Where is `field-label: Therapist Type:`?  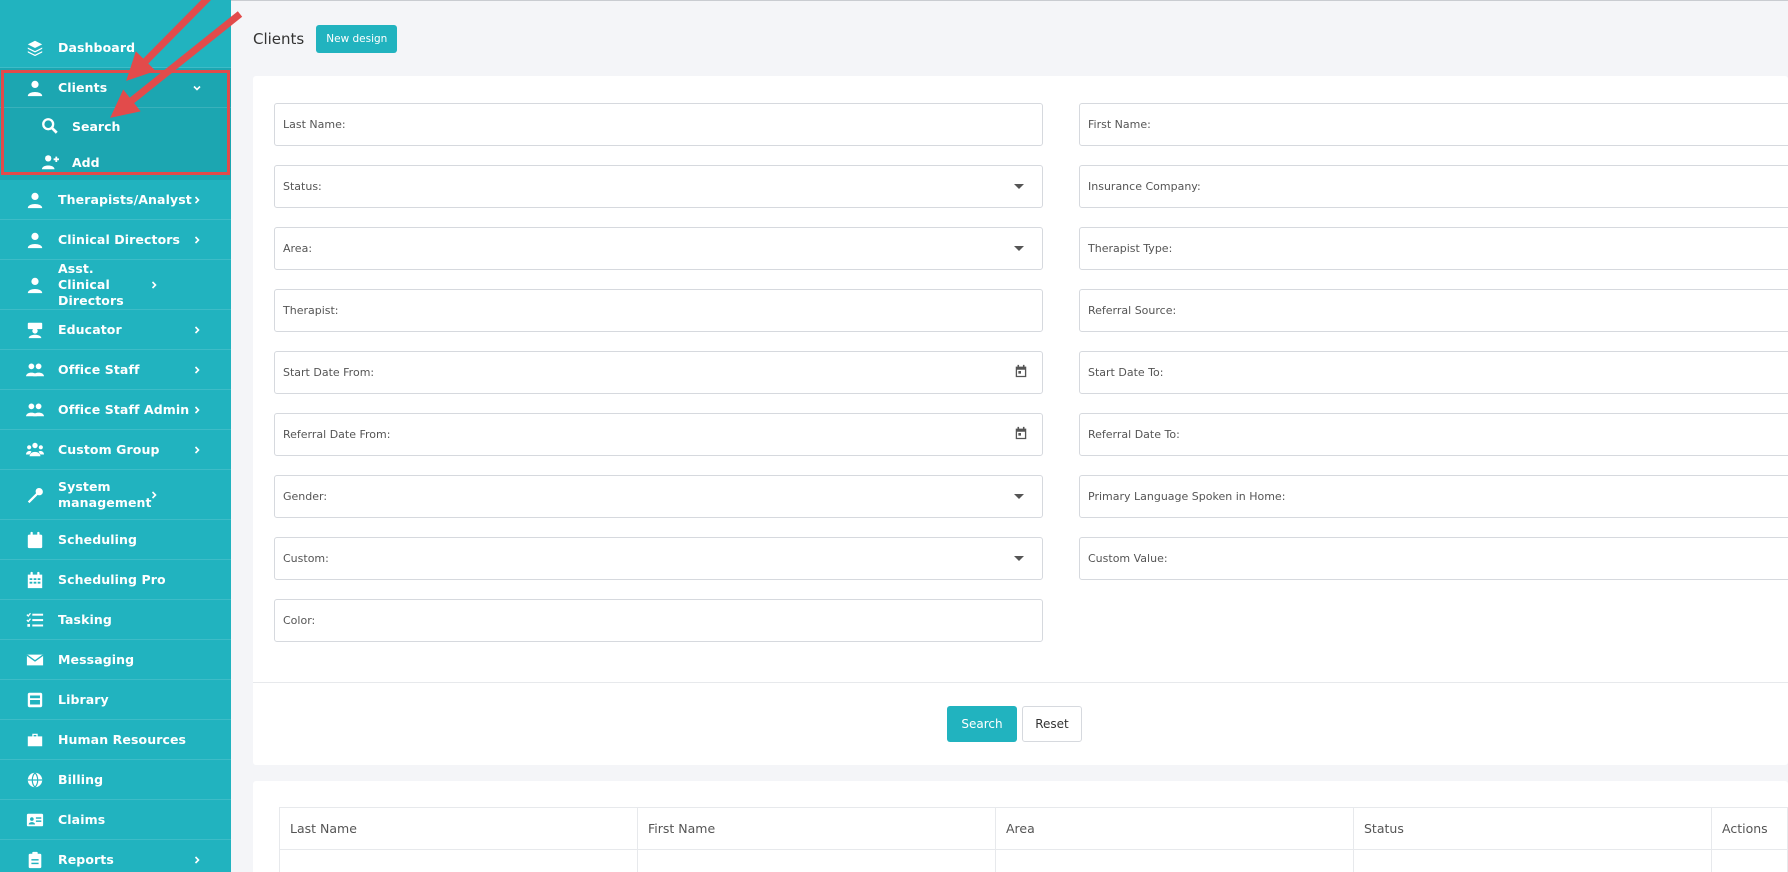 field-label: Therapist Type: is located at coordinates (1130, 248).